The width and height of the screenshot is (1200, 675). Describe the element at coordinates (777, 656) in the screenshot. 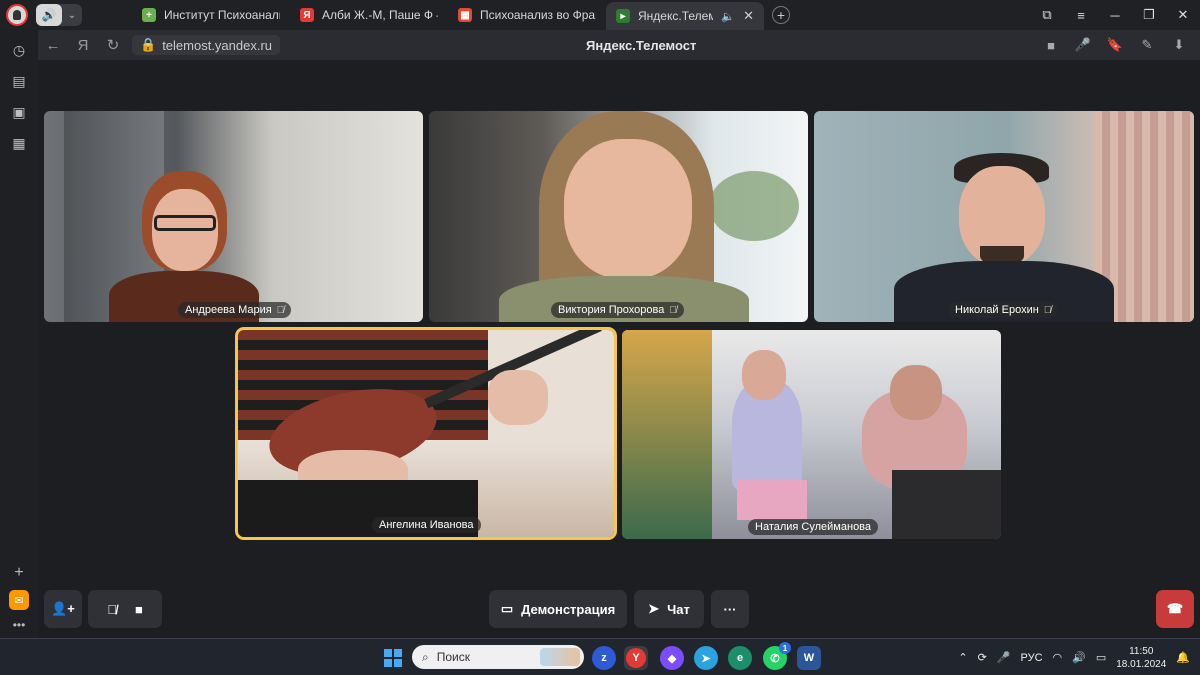

I see `whatsapp-icon: ✆ 1` at that location.